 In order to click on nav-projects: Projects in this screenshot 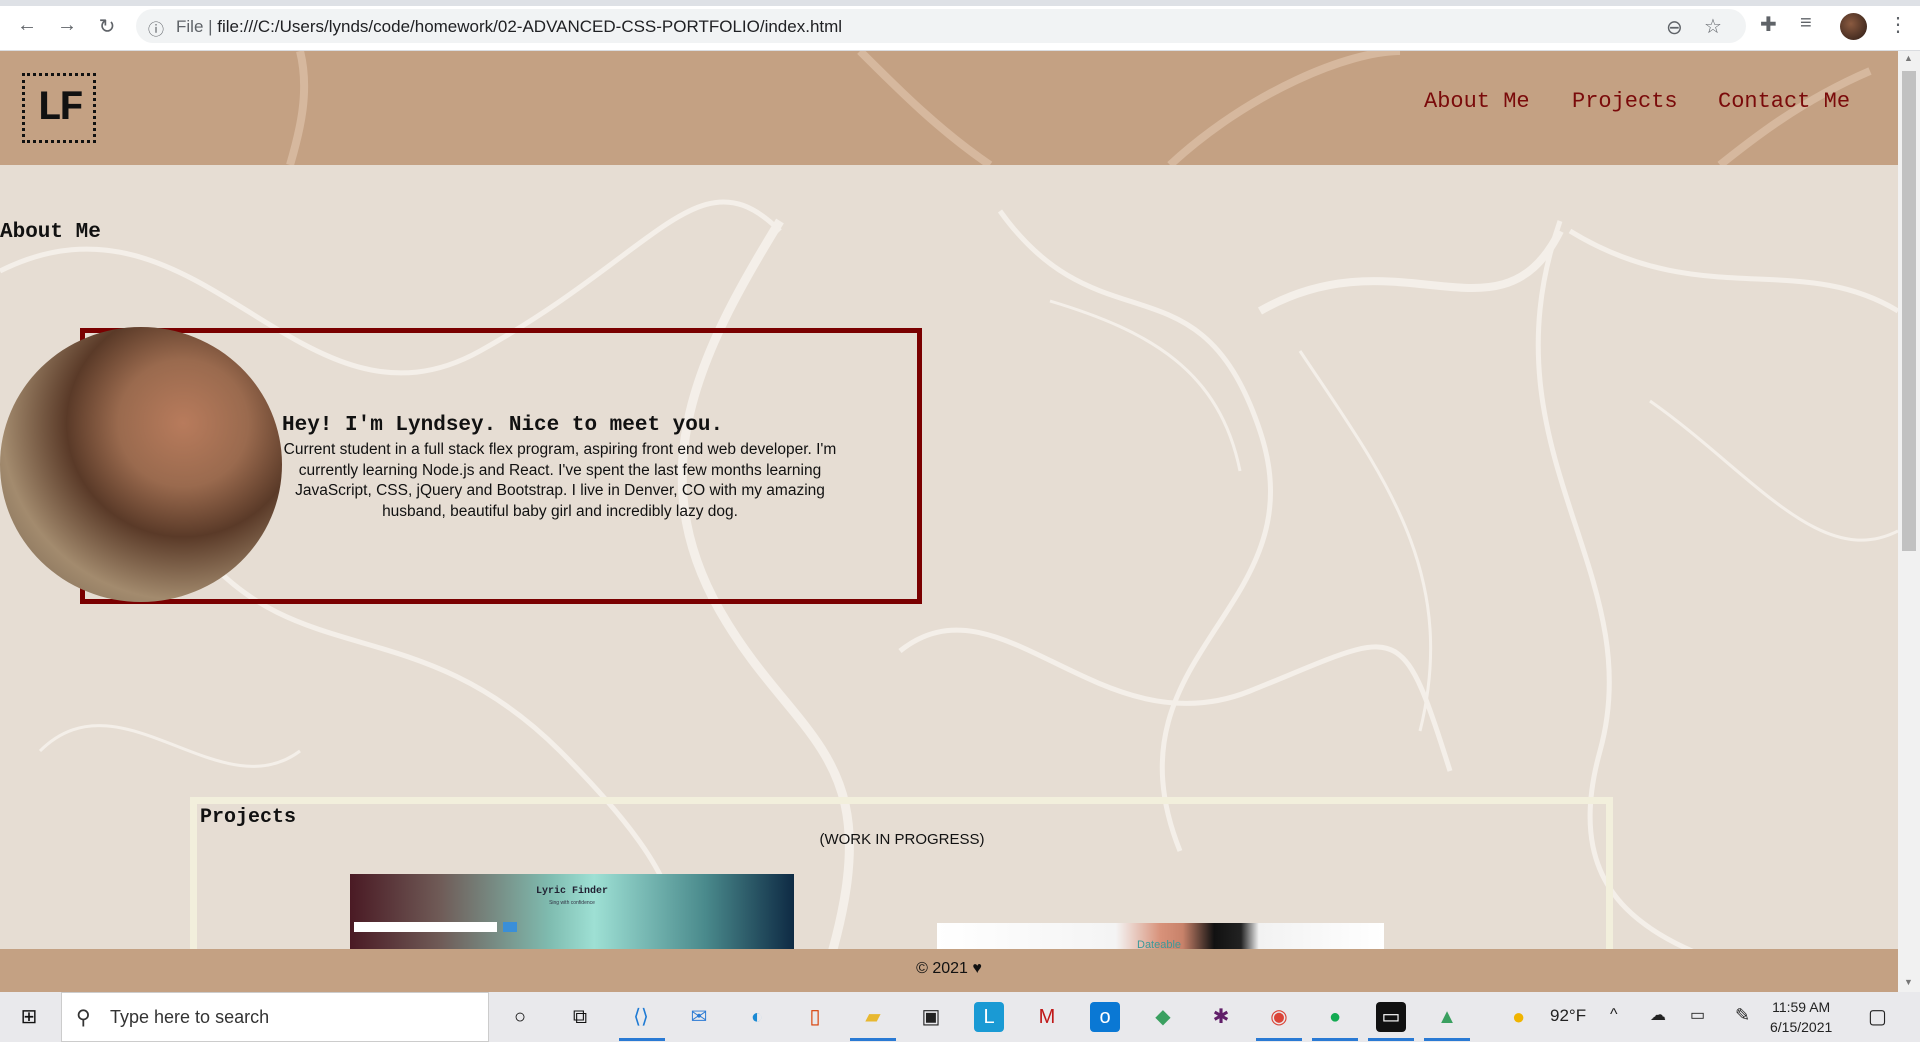, I will do `click(1625, 101)`.